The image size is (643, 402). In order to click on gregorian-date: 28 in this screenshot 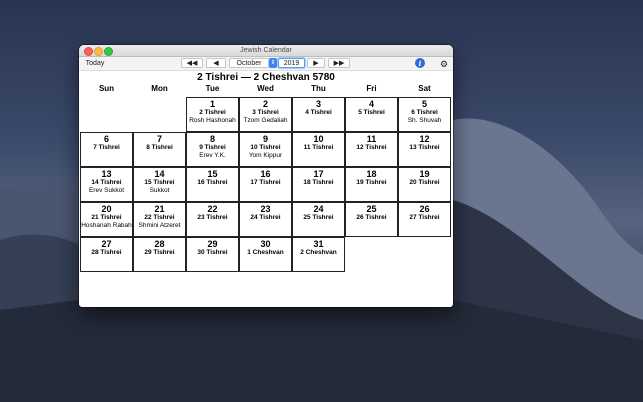, I will do `click(159, 244)`.